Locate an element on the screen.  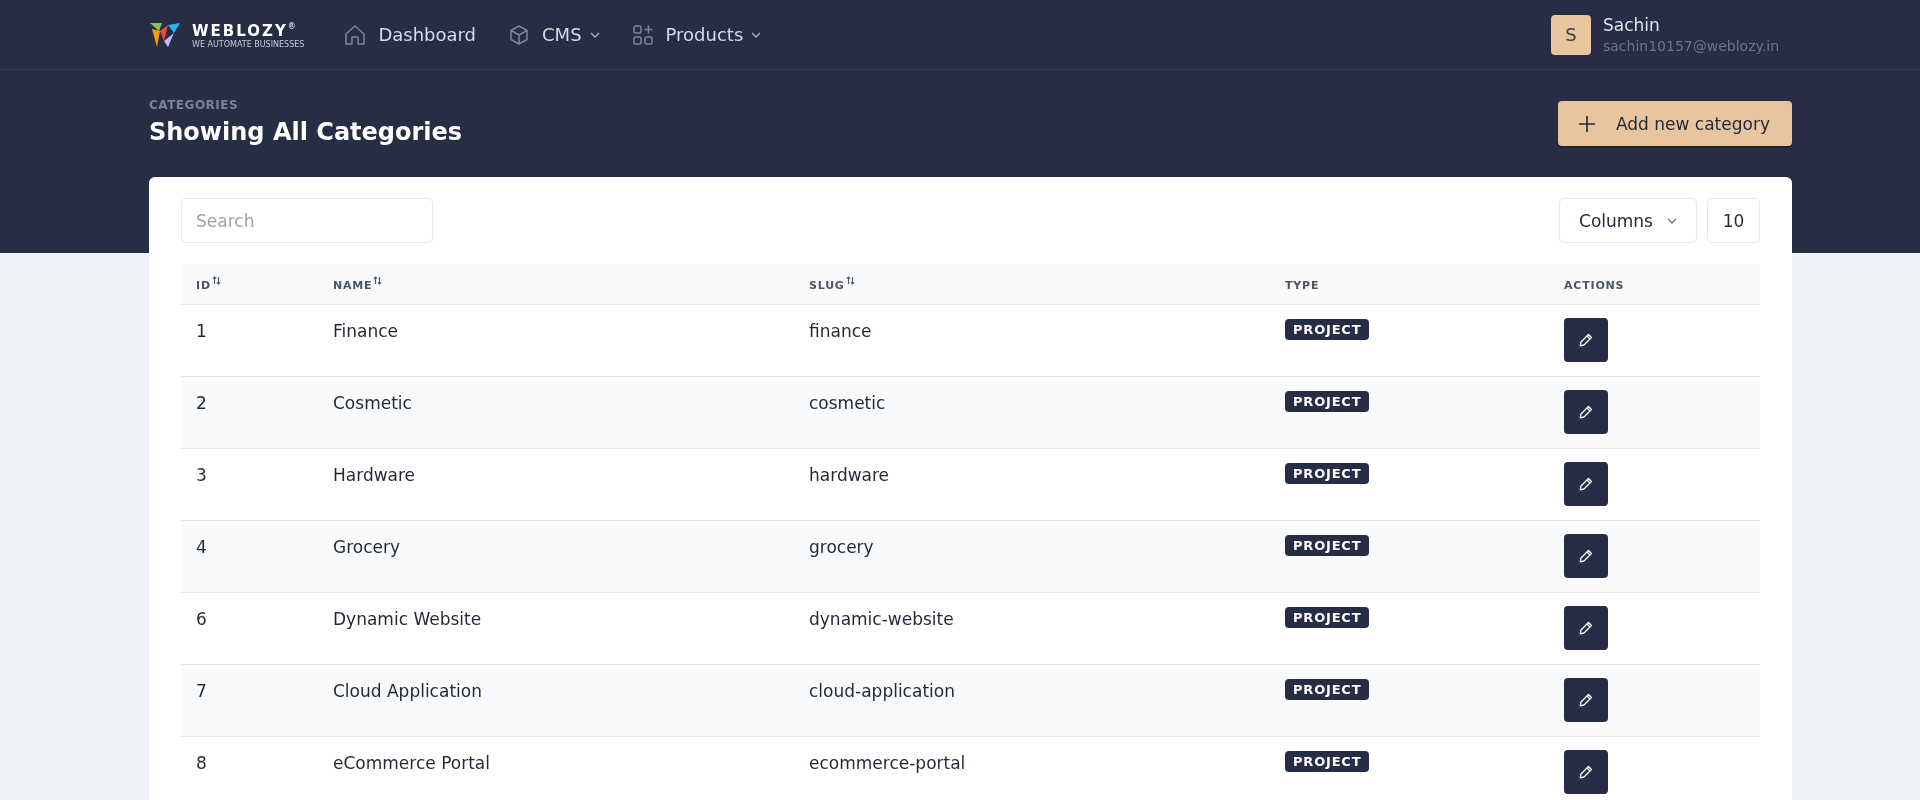
table-cell: Finance is located at coordinates (366, 330).